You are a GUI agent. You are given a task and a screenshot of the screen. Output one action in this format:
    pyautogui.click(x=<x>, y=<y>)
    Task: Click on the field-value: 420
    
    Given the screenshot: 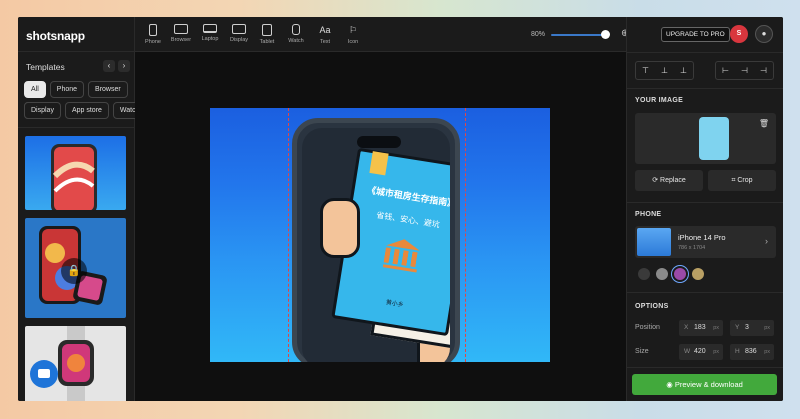 What is the action you would take?
    pyautogui.click(x=700, y=351)
    